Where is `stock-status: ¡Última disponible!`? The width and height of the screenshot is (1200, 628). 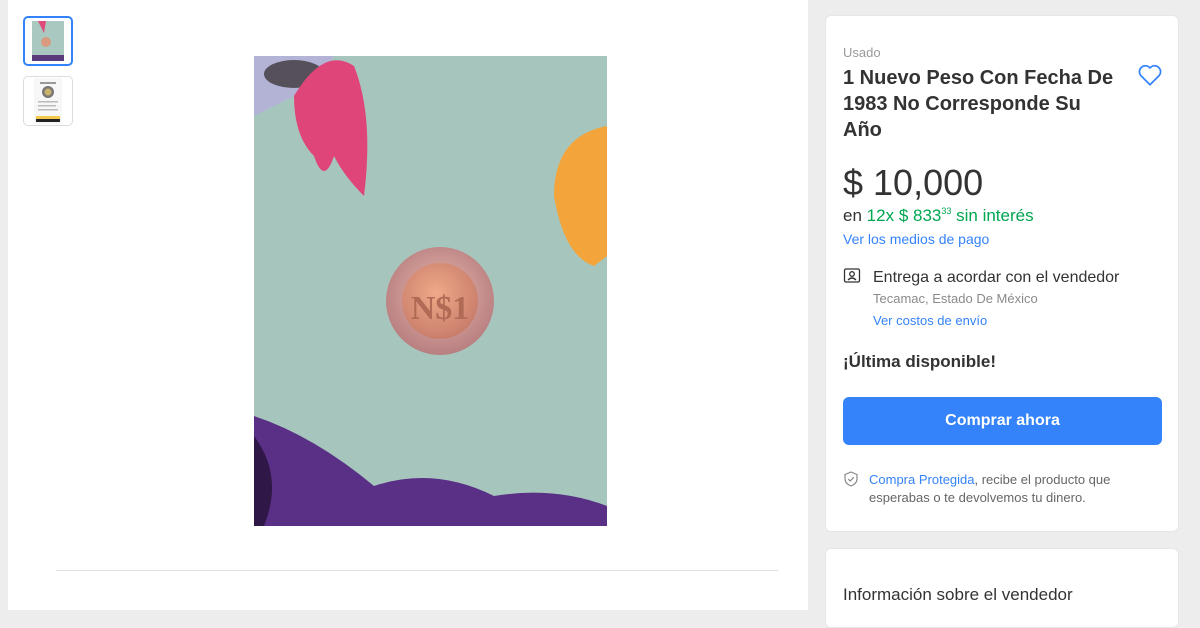
stock-status: ¡Última disponible! is located at coordinates (919, 361).